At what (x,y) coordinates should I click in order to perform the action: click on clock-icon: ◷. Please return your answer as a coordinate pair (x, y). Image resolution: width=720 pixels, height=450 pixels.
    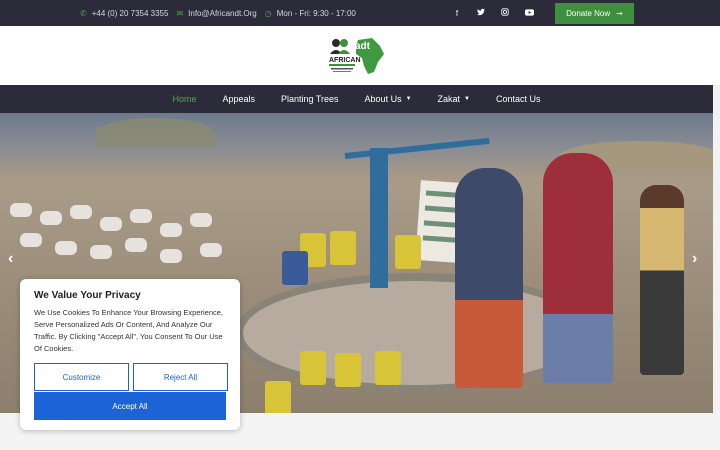
    Looking at the image, I should click on (268, 13).